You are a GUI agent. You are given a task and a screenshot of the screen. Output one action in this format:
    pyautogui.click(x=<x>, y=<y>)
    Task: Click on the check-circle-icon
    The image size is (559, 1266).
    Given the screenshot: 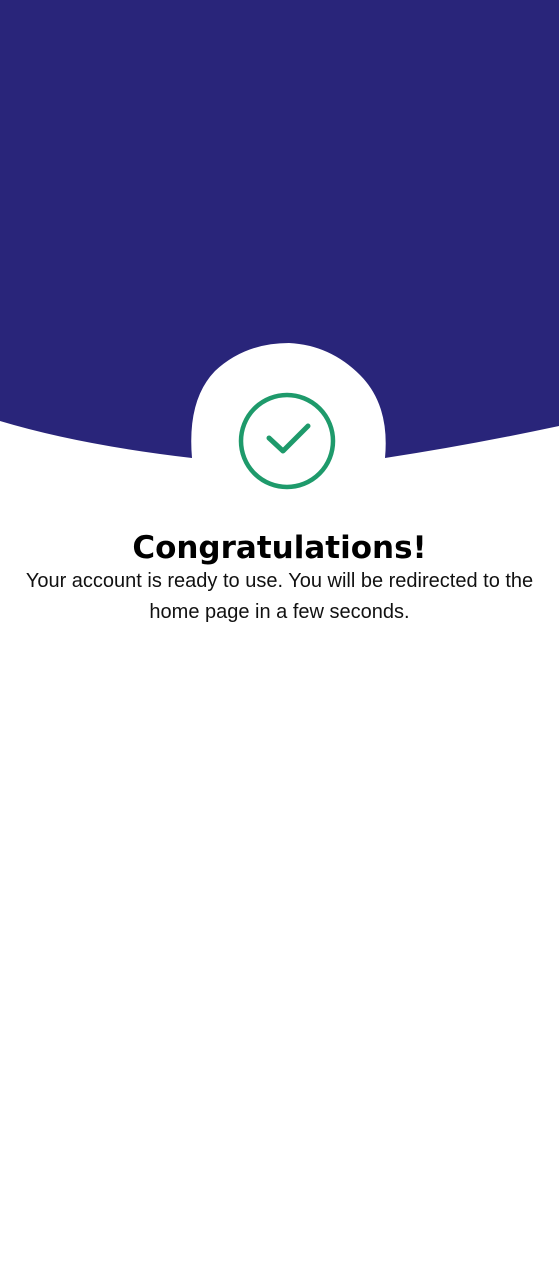 What is the action you would take?
    pyautogui.click(x=287, y=441)
    